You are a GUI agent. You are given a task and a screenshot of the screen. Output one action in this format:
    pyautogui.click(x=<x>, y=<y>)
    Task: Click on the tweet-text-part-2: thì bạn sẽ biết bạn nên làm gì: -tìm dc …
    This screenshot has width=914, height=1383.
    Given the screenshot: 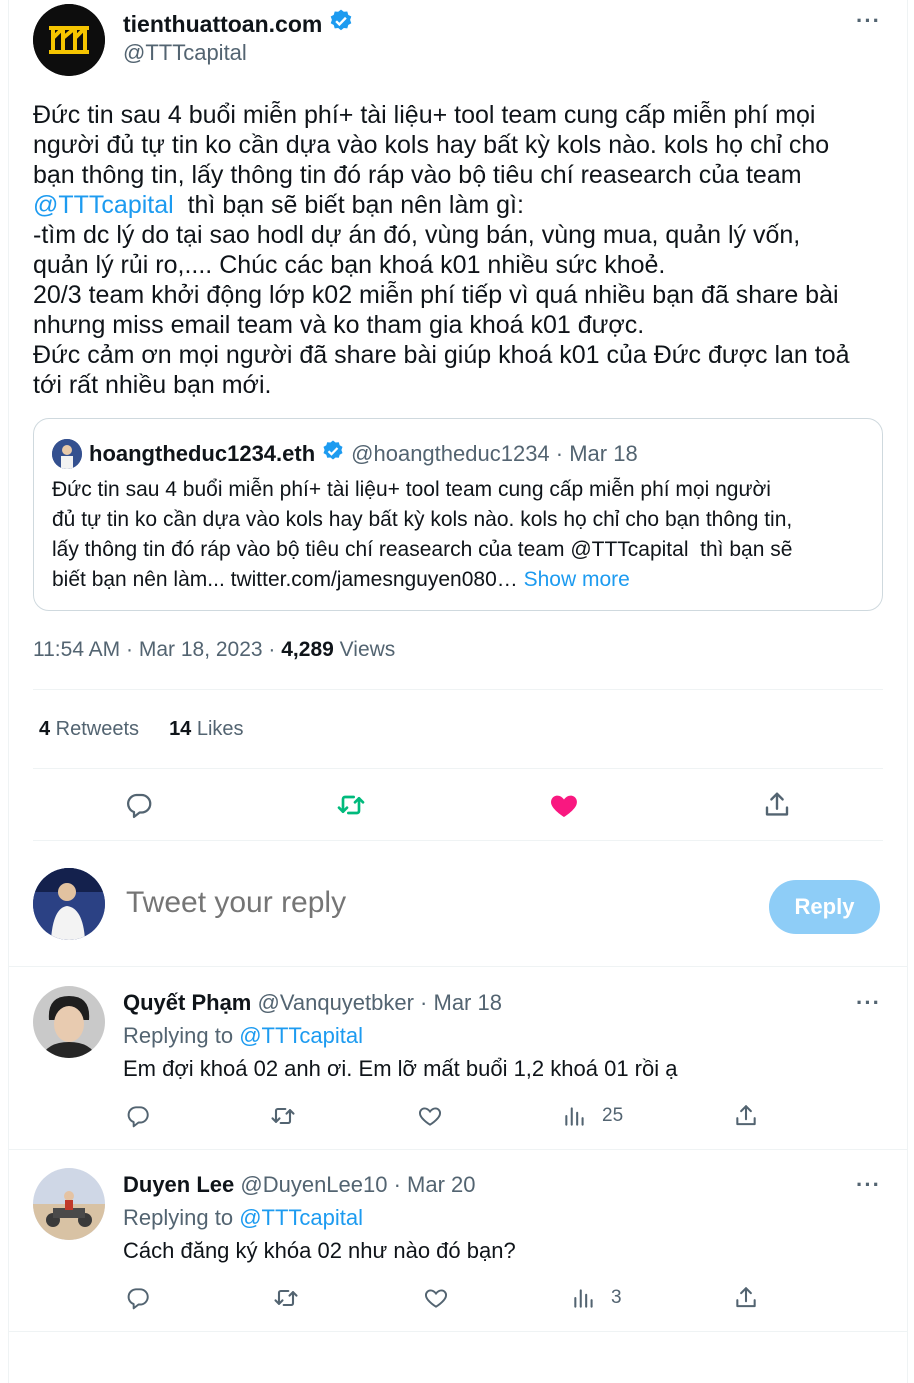 What is the action you would take?
    pyautogui.click(x=441, y=295)
    